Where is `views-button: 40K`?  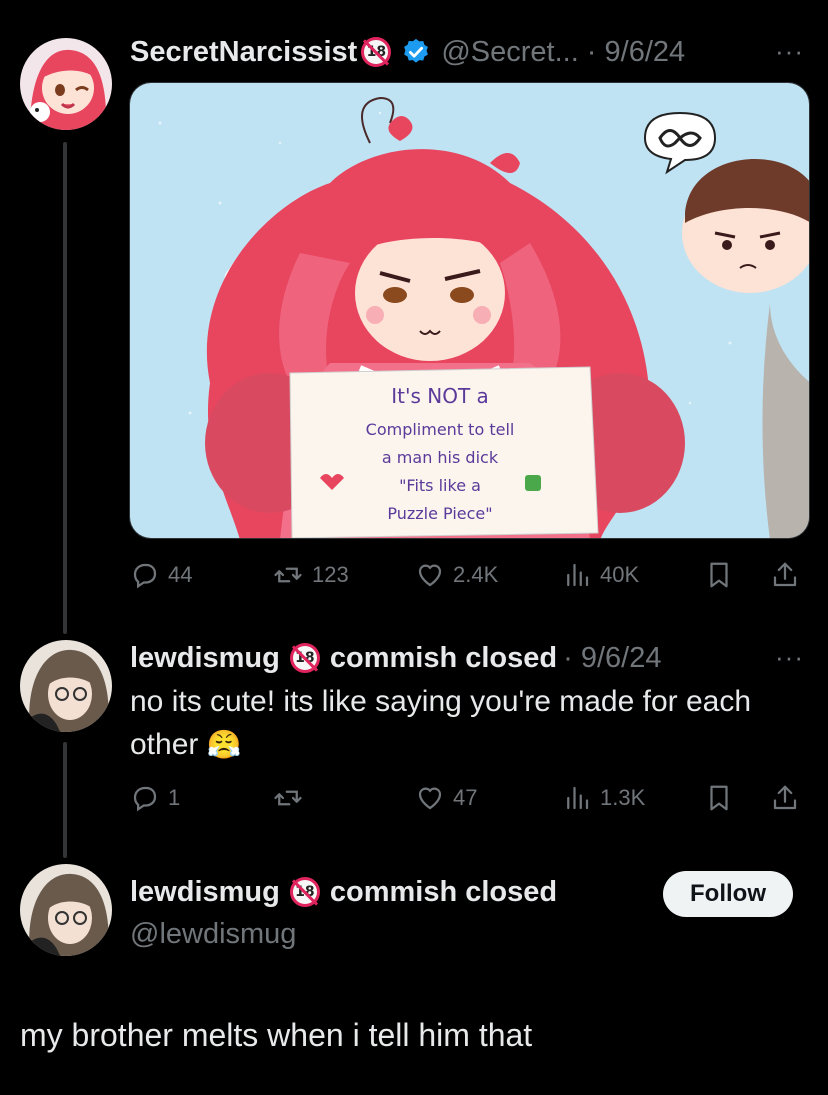
views-button: 40K is located at coordinates (600, 575).